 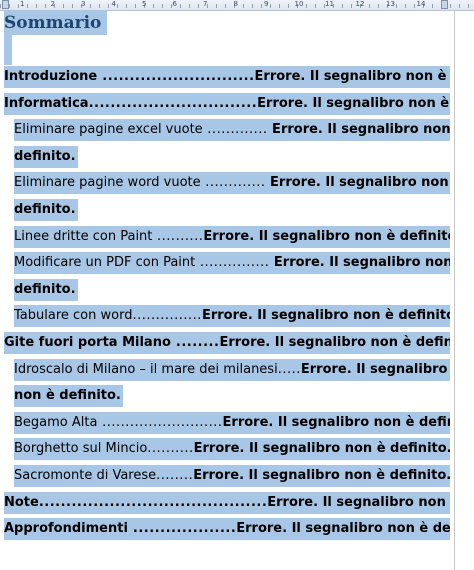 What do you see at coordinates (144, 4) in the screenshot?
I see `ruler-number: 5` at bounding box center [144, 4].